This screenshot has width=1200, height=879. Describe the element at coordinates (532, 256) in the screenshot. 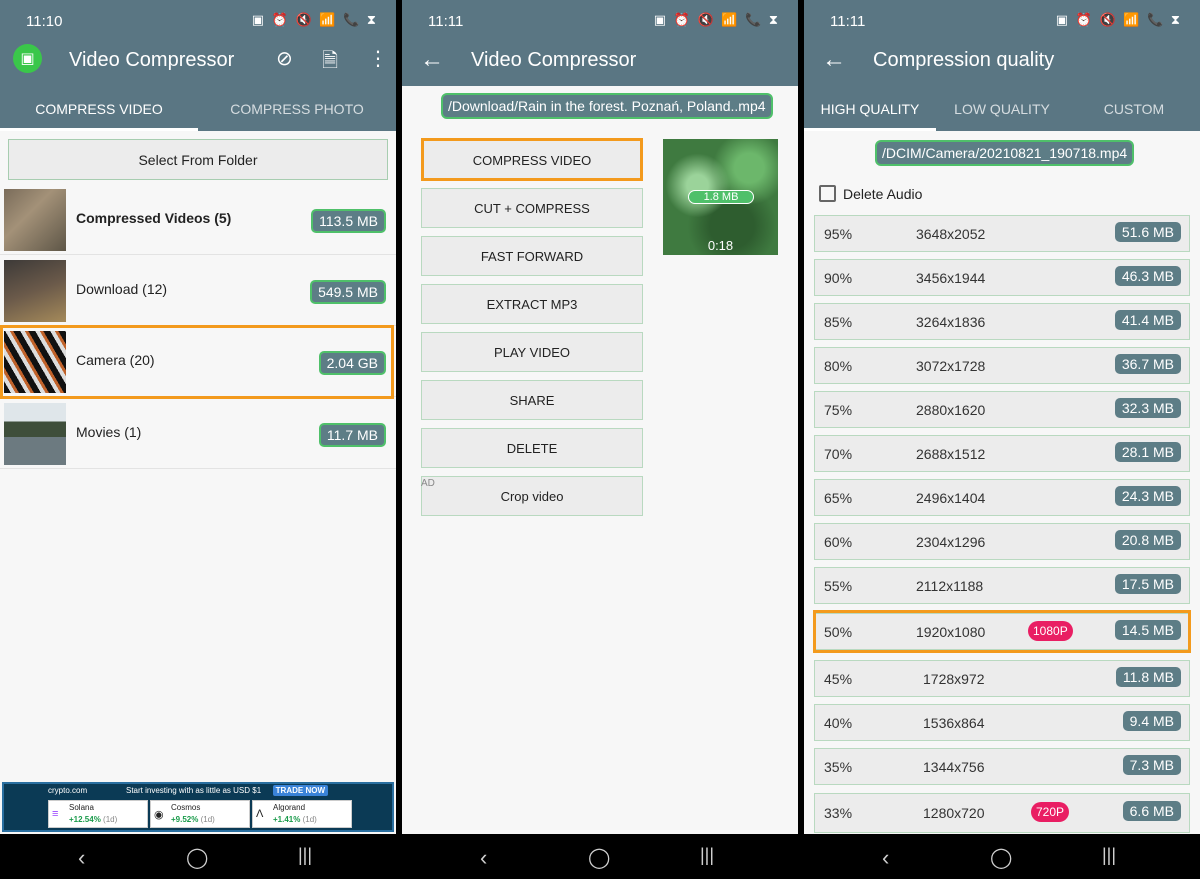

I see `fast-forward-button: FAST FORWARD` at that location.